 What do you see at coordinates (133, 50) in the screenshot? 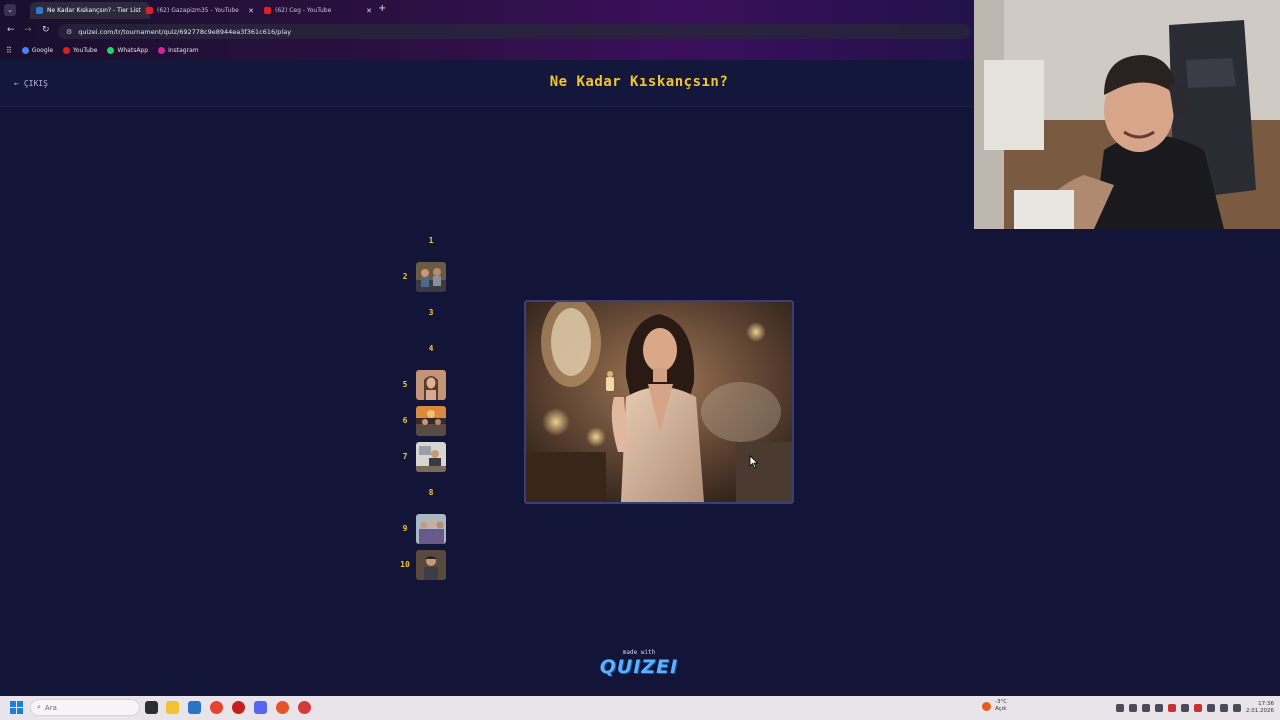
I see `bookmark-label: WhatsApp` at bounding box center [133, 50].